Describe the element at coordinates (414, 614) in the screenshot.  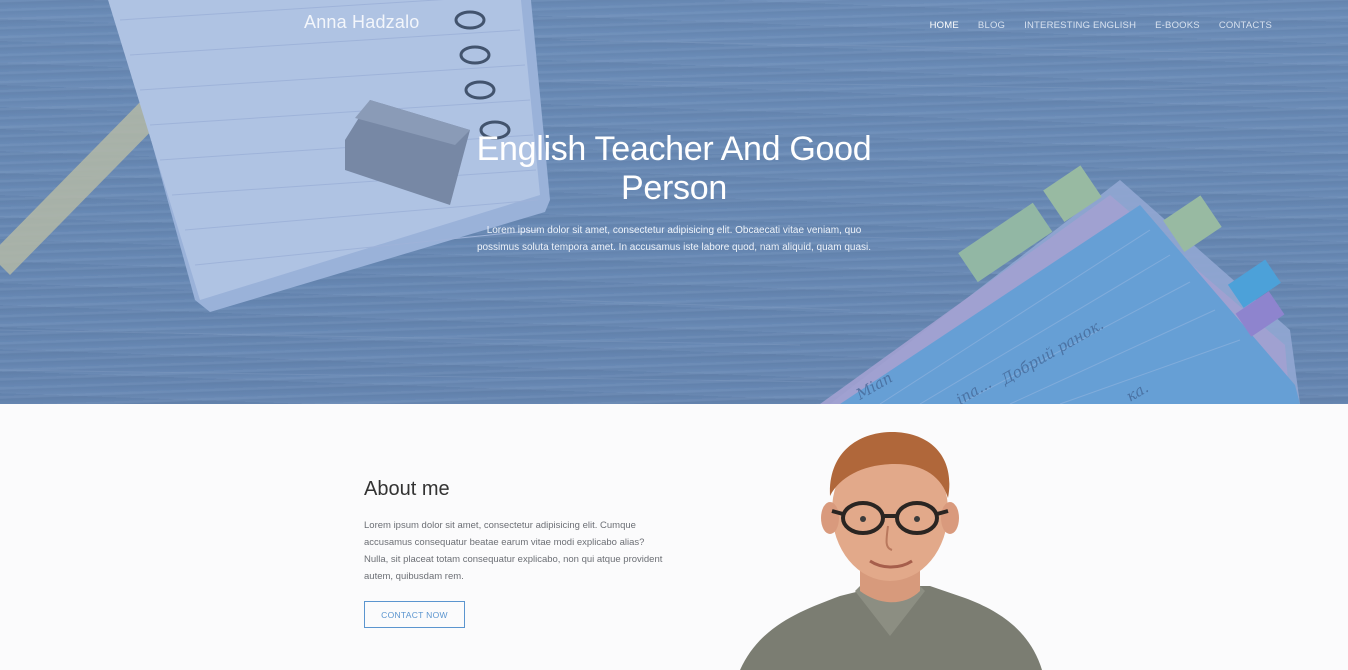
I see `contact-now-button: CONTACT NOW` at that location.